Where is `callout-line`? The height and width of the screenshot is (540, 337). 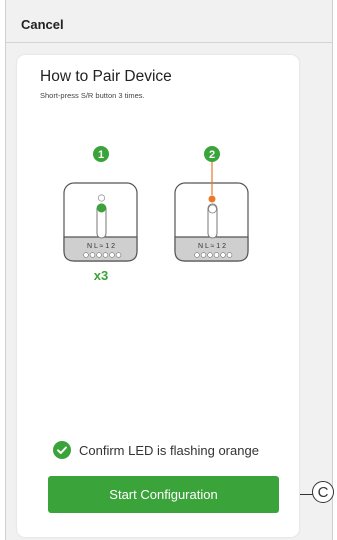
callout-line is located at coordinates (306, 494).